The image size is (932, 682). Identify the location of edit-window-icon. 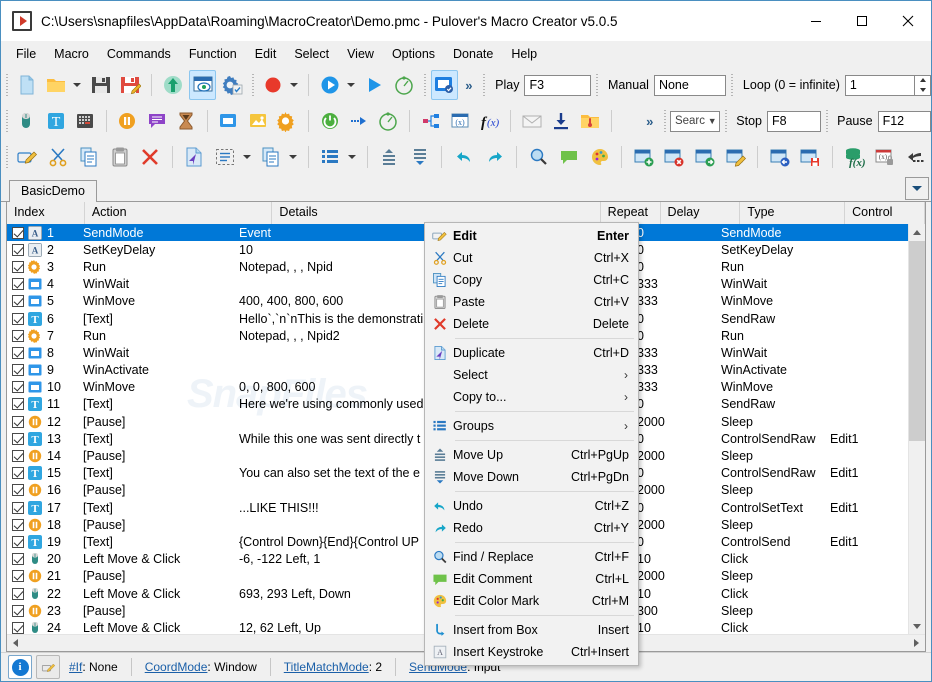
(736, 157).